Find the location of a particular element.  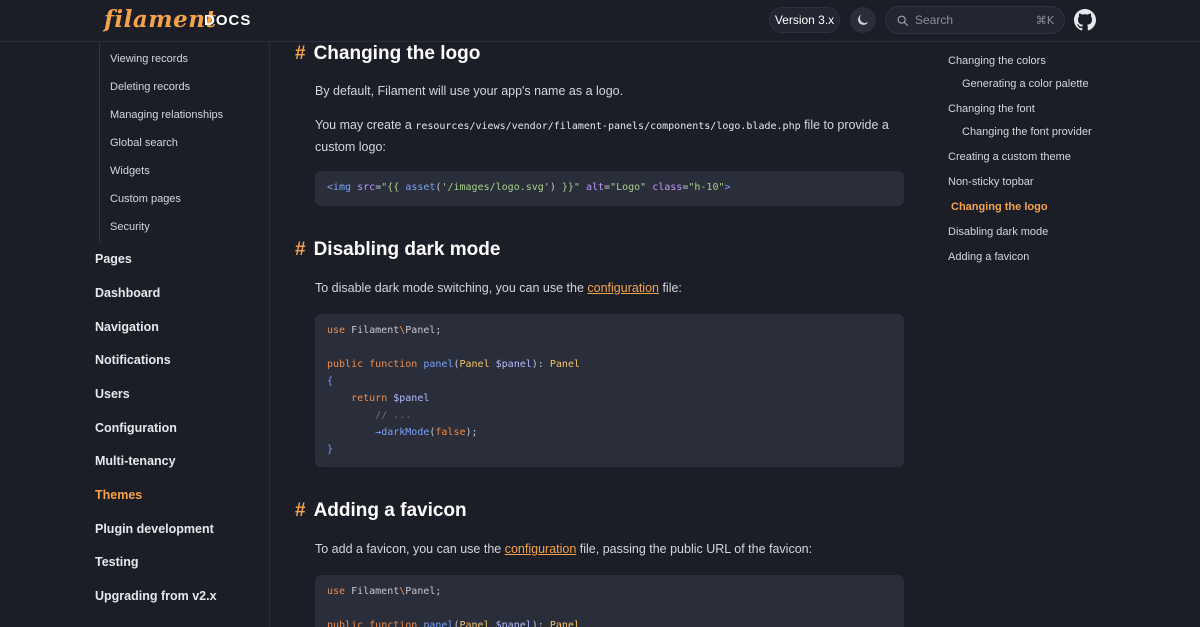

toc-item-non-sticky-topbar: Non-sticky topbar is located at coordinates (991, 182).